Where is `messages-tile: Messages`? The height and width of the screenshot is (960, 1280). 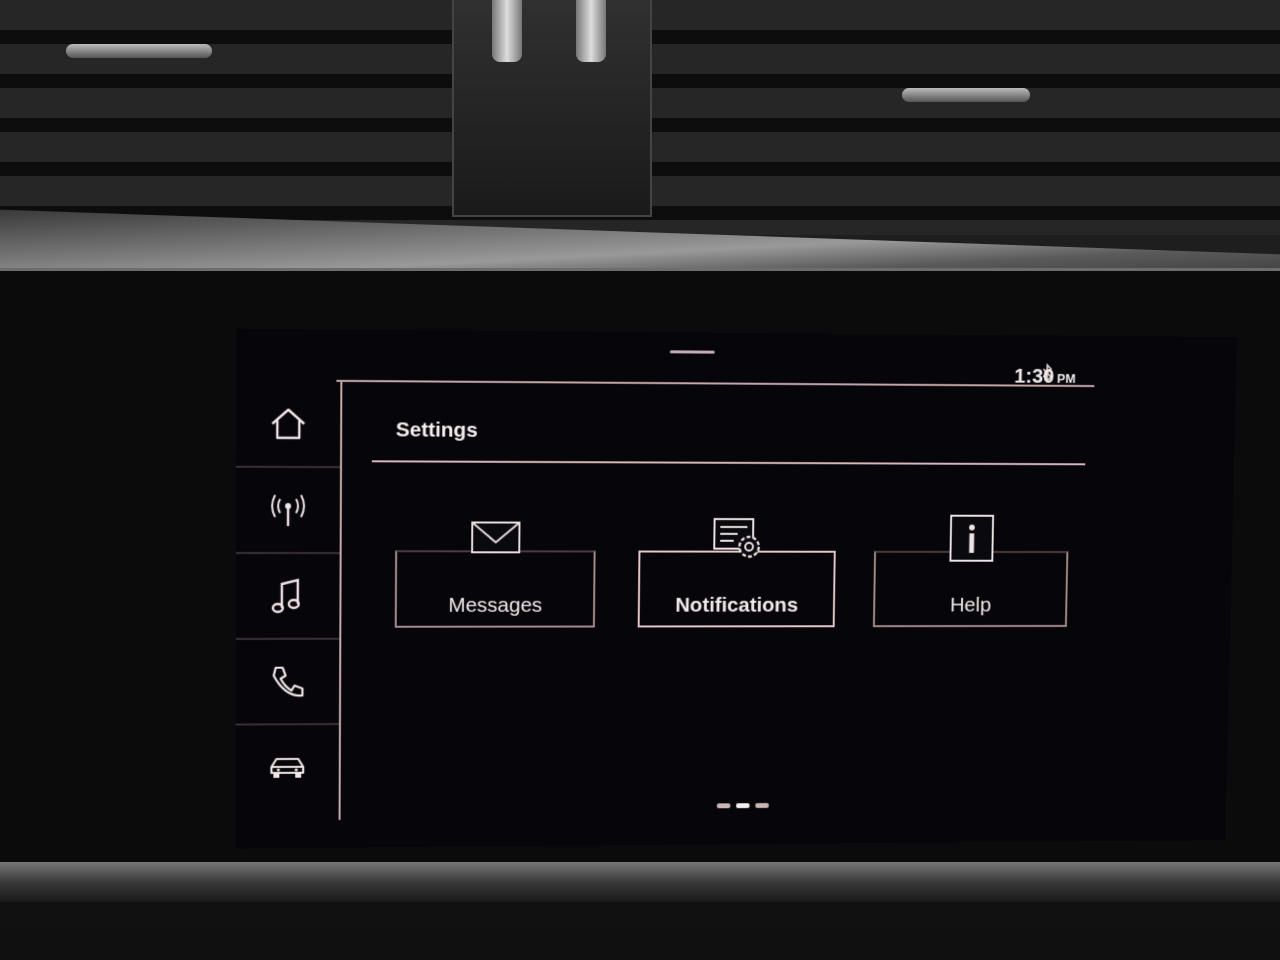
messages-tile: Messages is located at coordinates (495, 569).